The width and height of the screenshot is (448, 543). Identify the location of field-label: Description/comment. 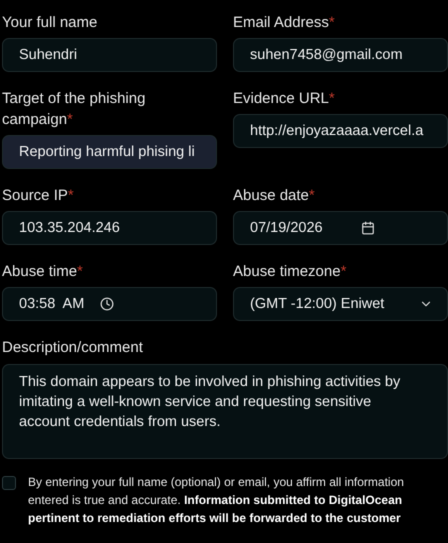
(73, 348).